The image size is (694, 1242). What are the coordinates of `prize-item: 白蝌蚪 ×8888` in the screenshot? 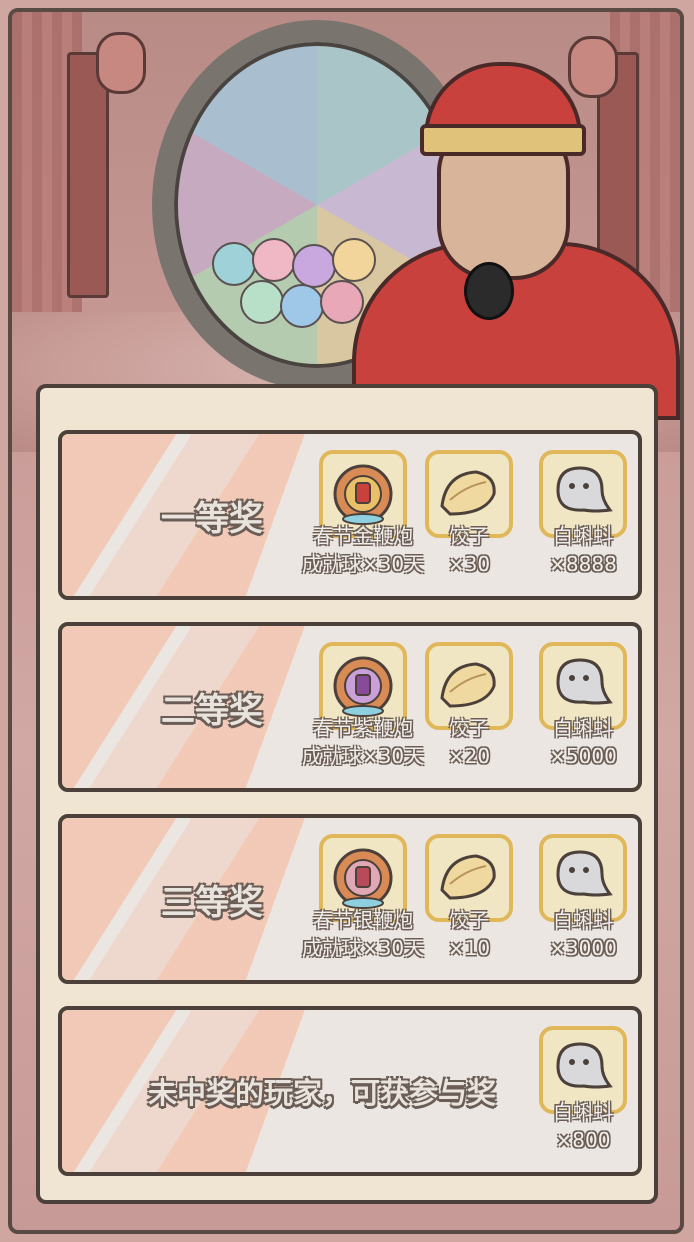 It's located at (583, 514).